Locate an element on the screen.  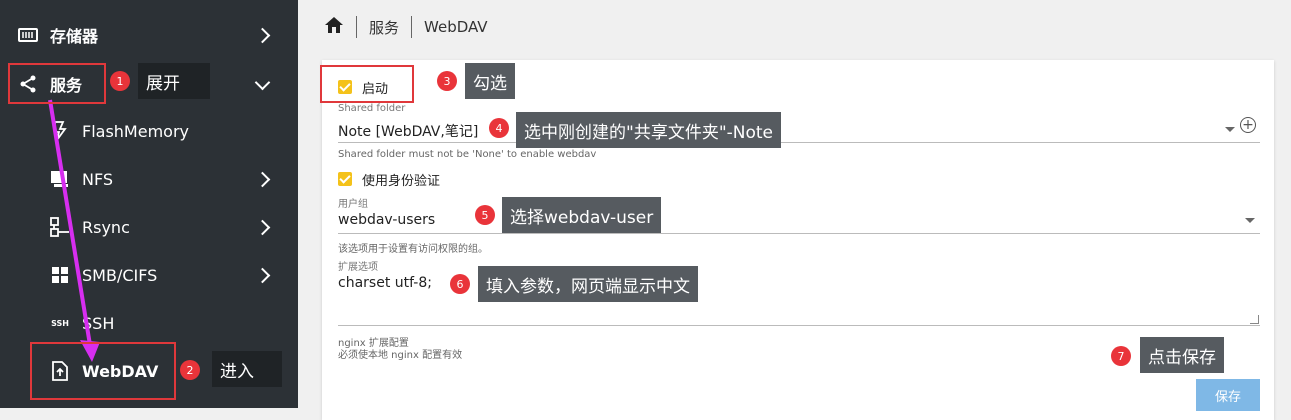
step-badge: 3 is located at coordinates (447, 81).